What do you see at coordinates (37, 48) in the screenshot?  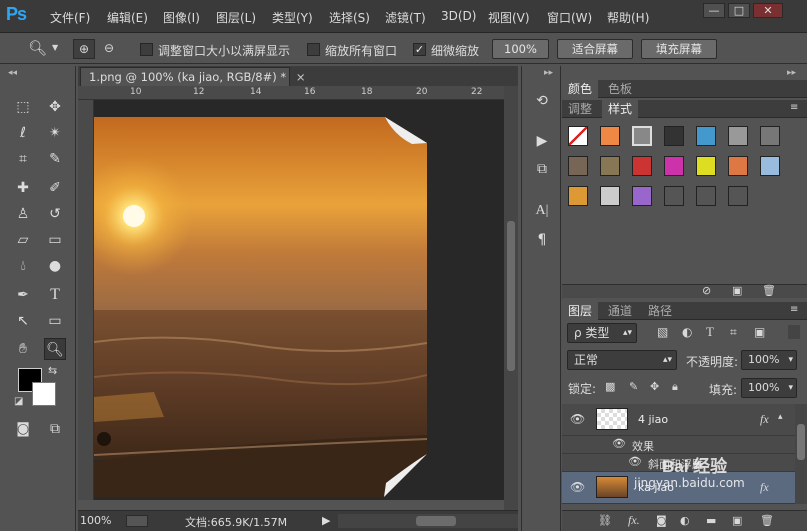 I see `zoom-tool-icon: 🔍︎` at bounding box center [37, 48].